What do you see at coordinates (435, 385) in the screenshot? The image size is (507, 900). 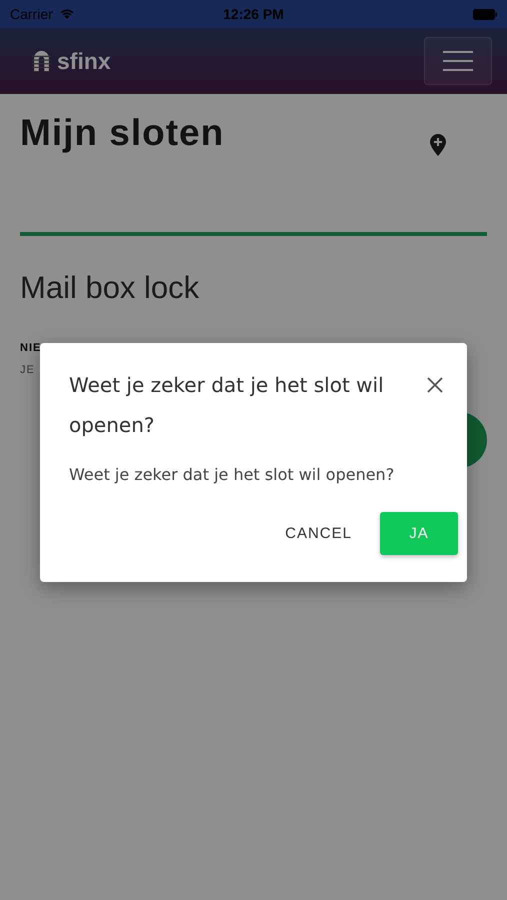 I see `close-icon` at bounding box center [435, 385].